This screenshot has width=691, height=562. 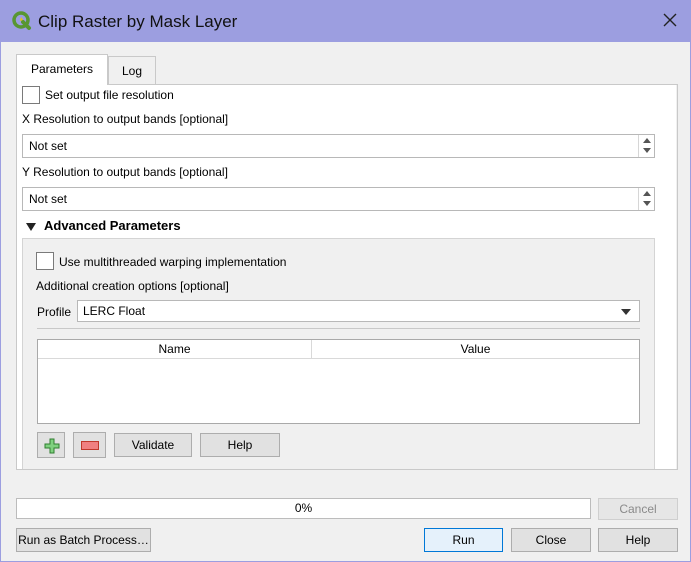 I want to click on run-button: Run, so click(x=463, y=540).